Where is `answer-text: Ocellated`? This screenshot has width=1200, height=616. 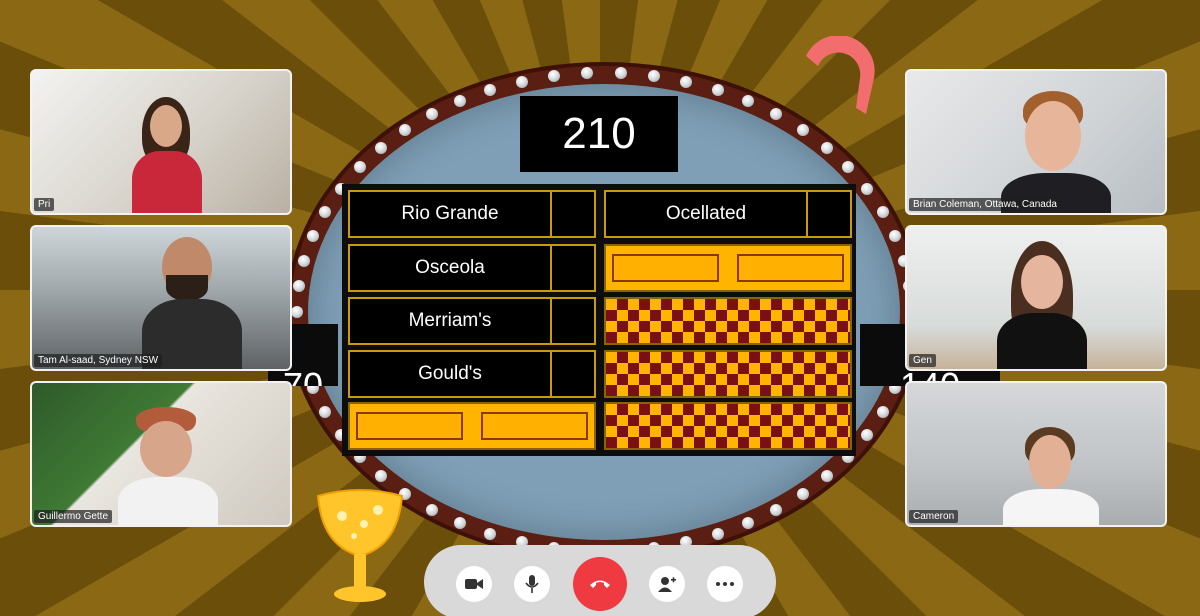
answer-text: Ocellated is located at coordinates (706, 213).